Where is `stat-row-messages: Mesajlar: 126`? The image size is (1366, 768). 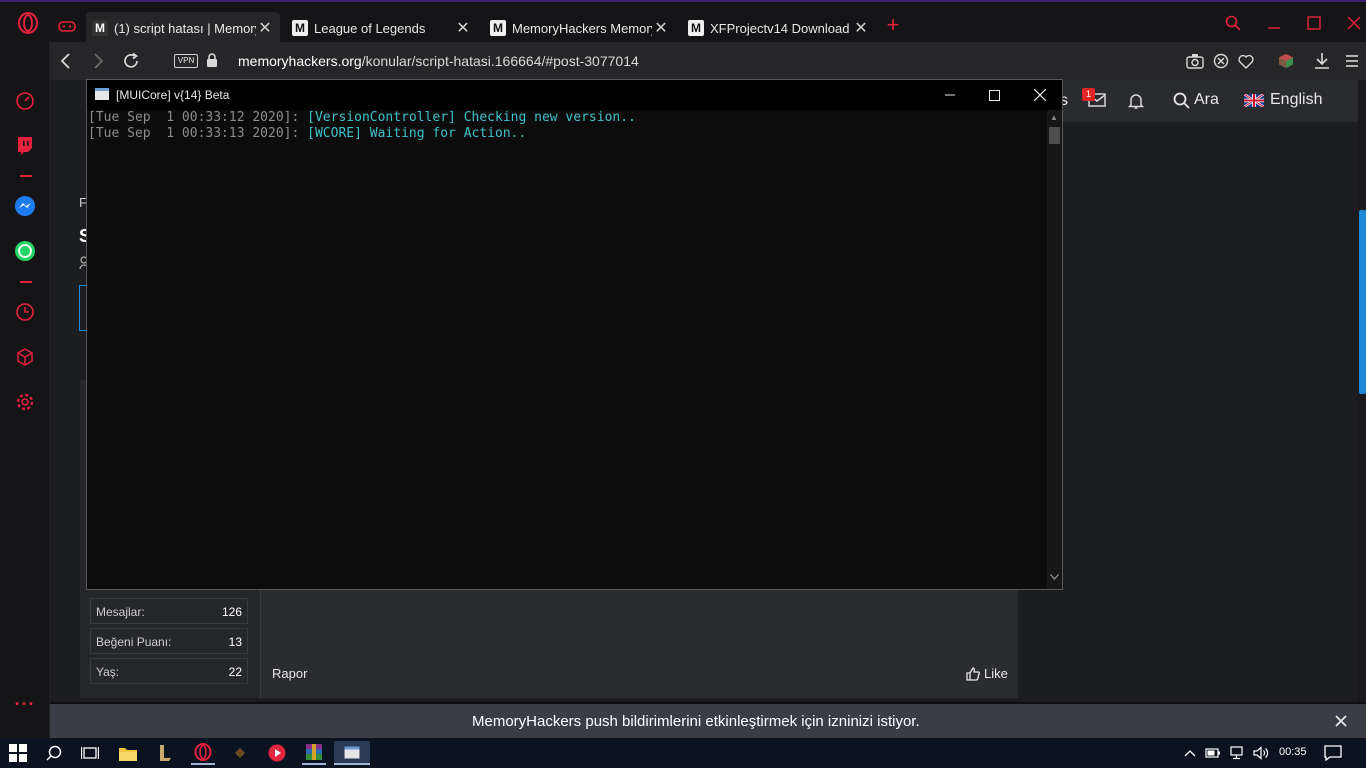
stat-row-messages: Mesajlar: 126 is located at coordinates (169, 611).